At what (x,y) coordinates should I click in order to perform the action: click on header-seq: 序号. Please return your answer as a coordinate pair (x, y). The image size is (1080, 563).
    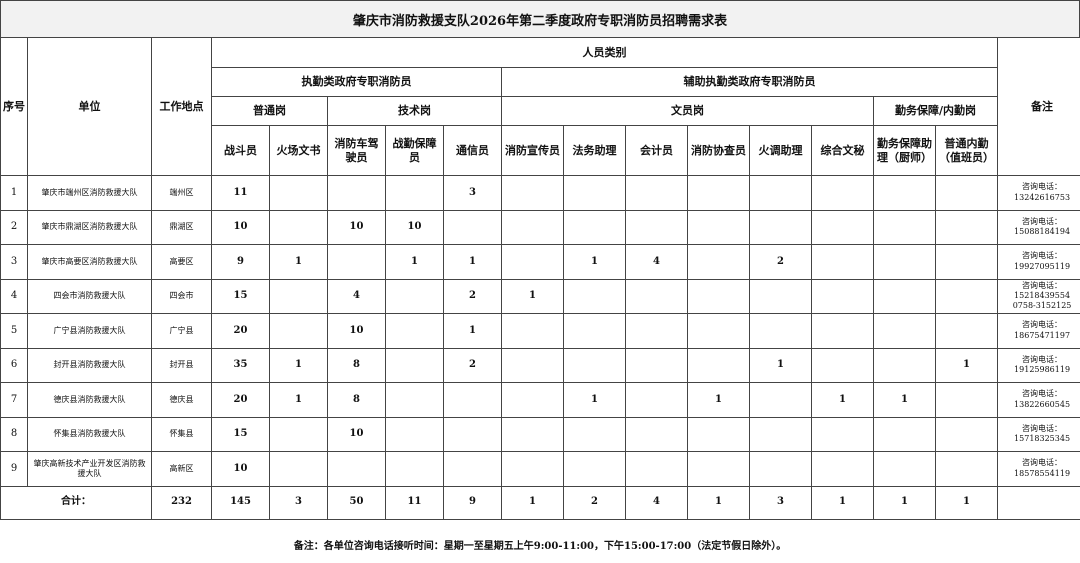
    Looking at the image, I should click on (14, 106).